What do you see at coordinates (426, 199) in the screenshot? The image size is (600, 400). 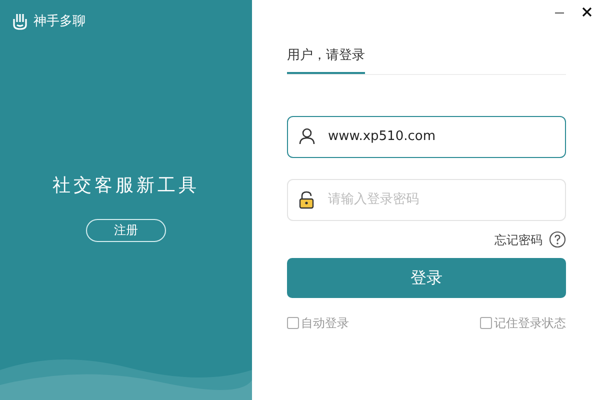 I see `password-field: 请输入登录密码` at bounding box center [426, 199].